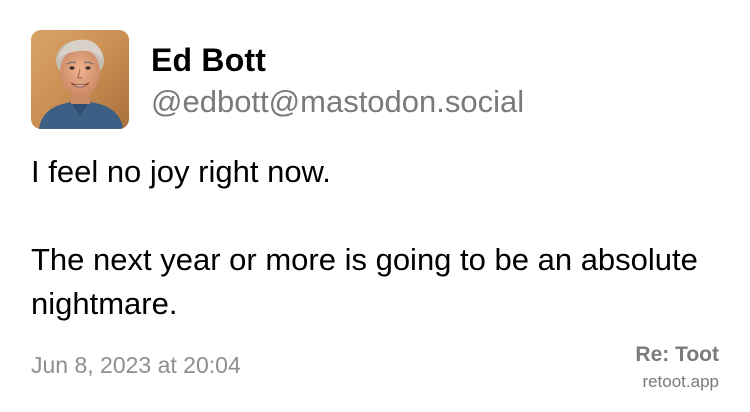 The width and height of the screenshot is (750, 412). I want to click on brand-title: Re: Toot, so click(677, 354).